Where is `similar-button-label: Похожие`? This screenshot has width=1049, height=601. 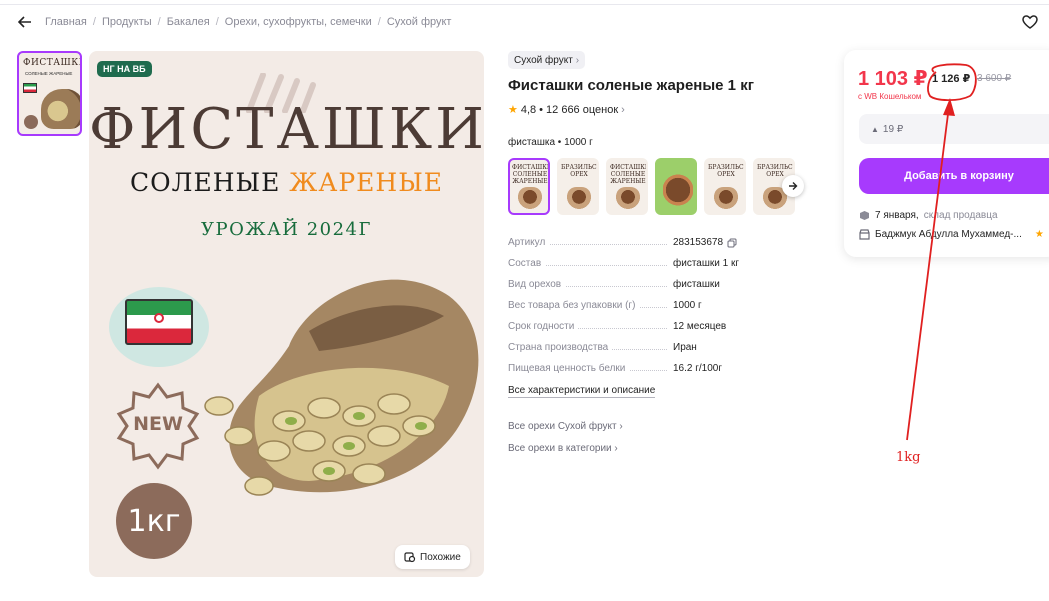
similar-button-label: Похожие is located at coordinates (440, 557).